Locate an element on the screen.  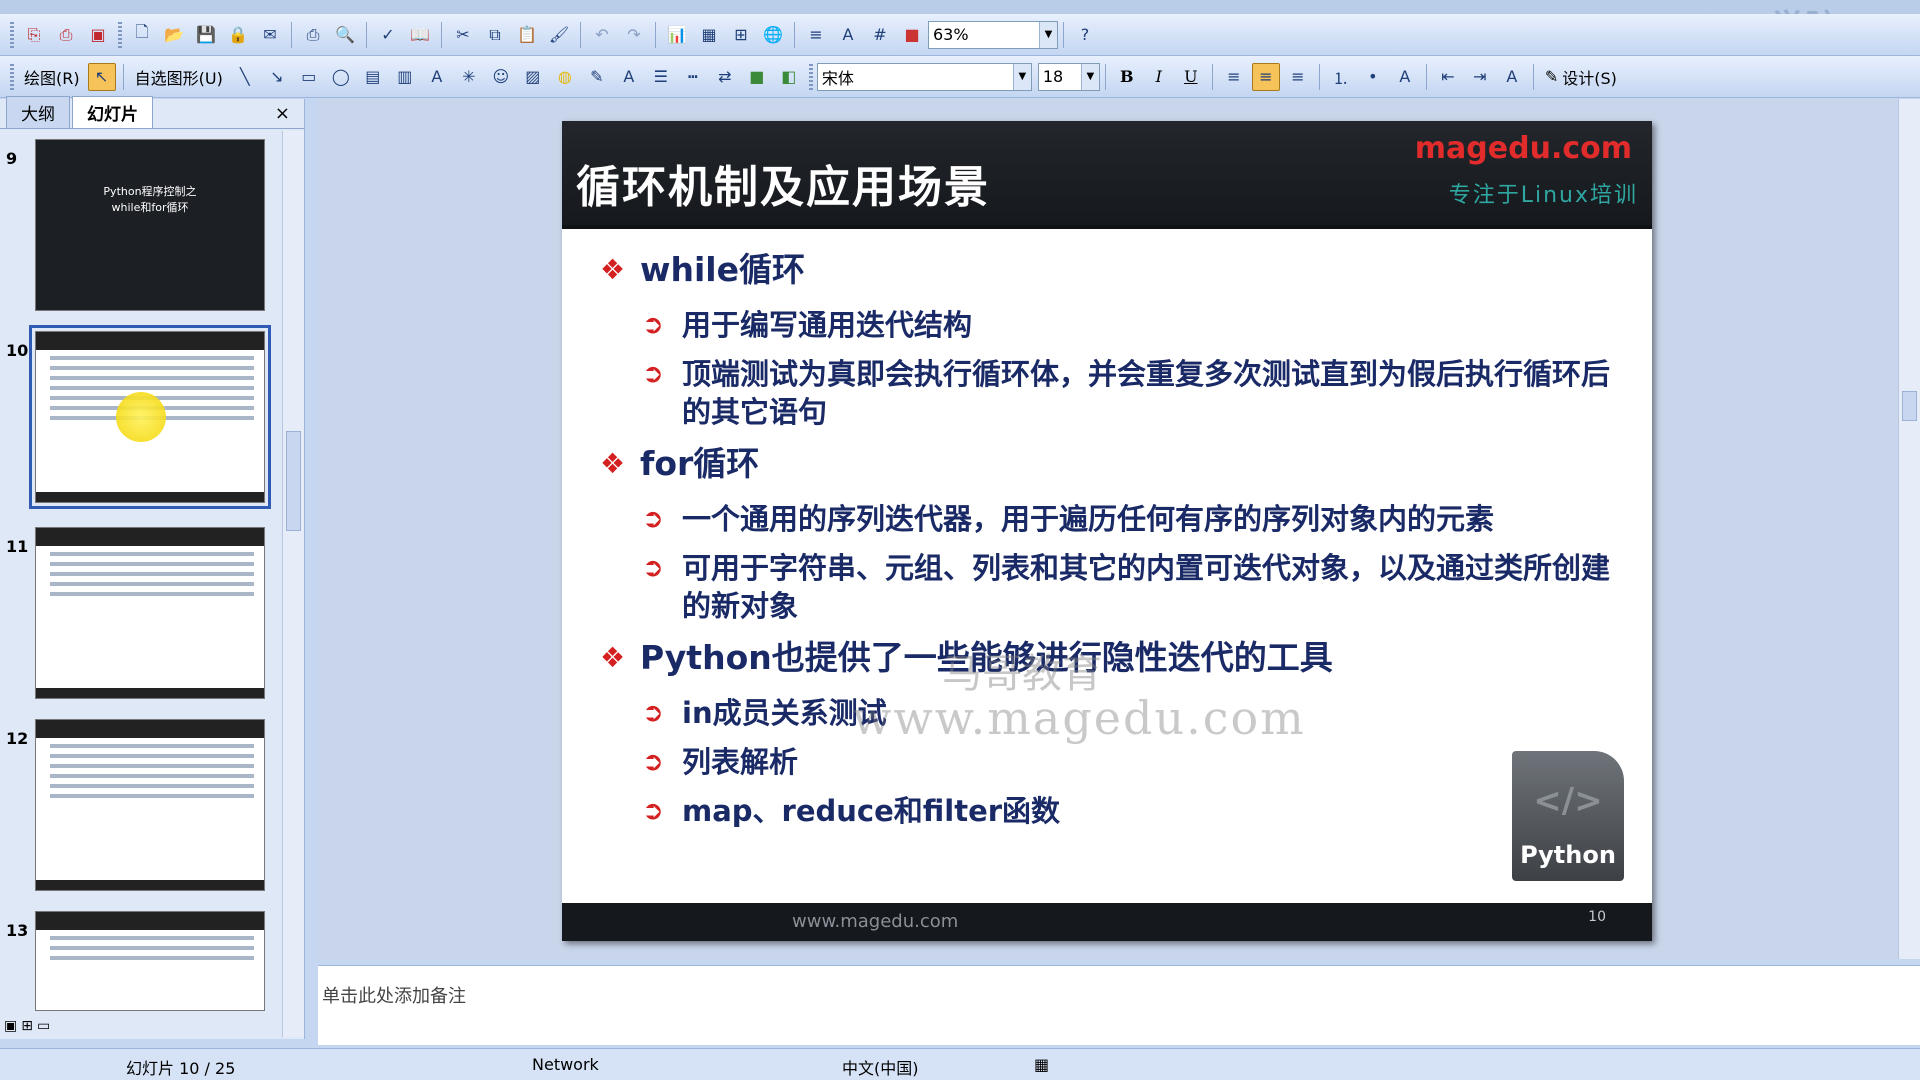
align-left-icon: ≡ is located at coordinates (1234, 77).